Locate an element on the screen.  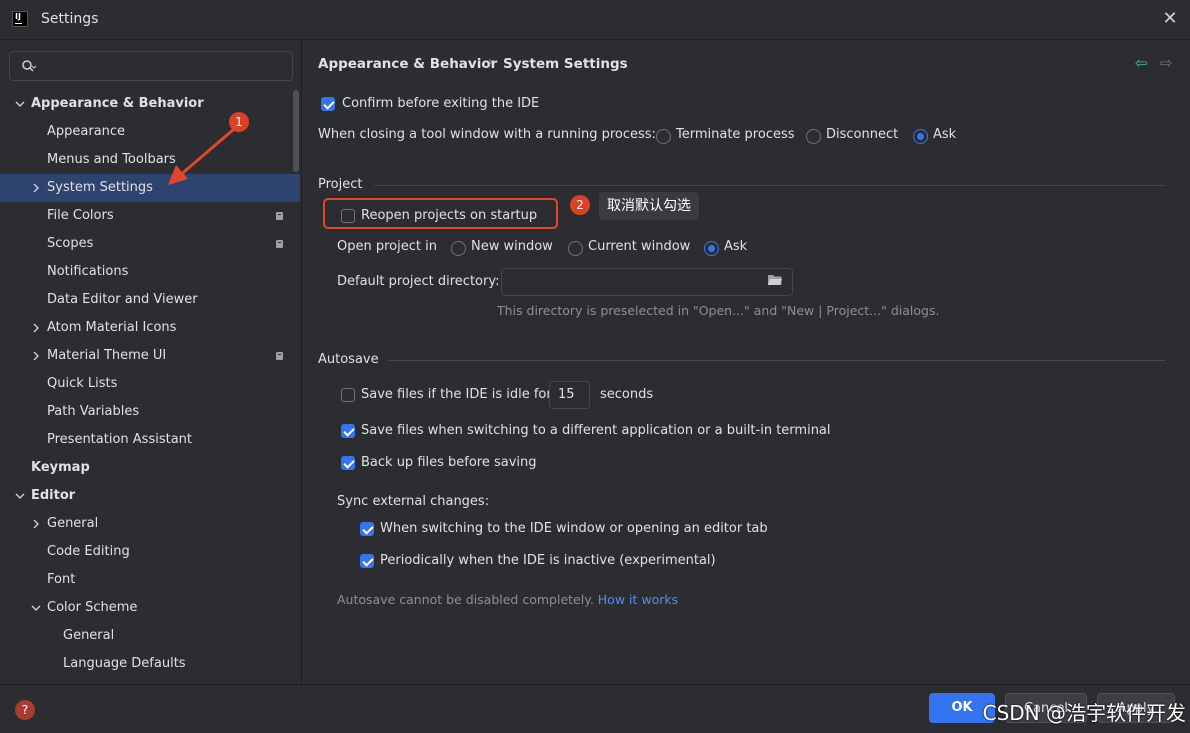
sidebar-item-label: Editor is located at coordinates (53, 495).